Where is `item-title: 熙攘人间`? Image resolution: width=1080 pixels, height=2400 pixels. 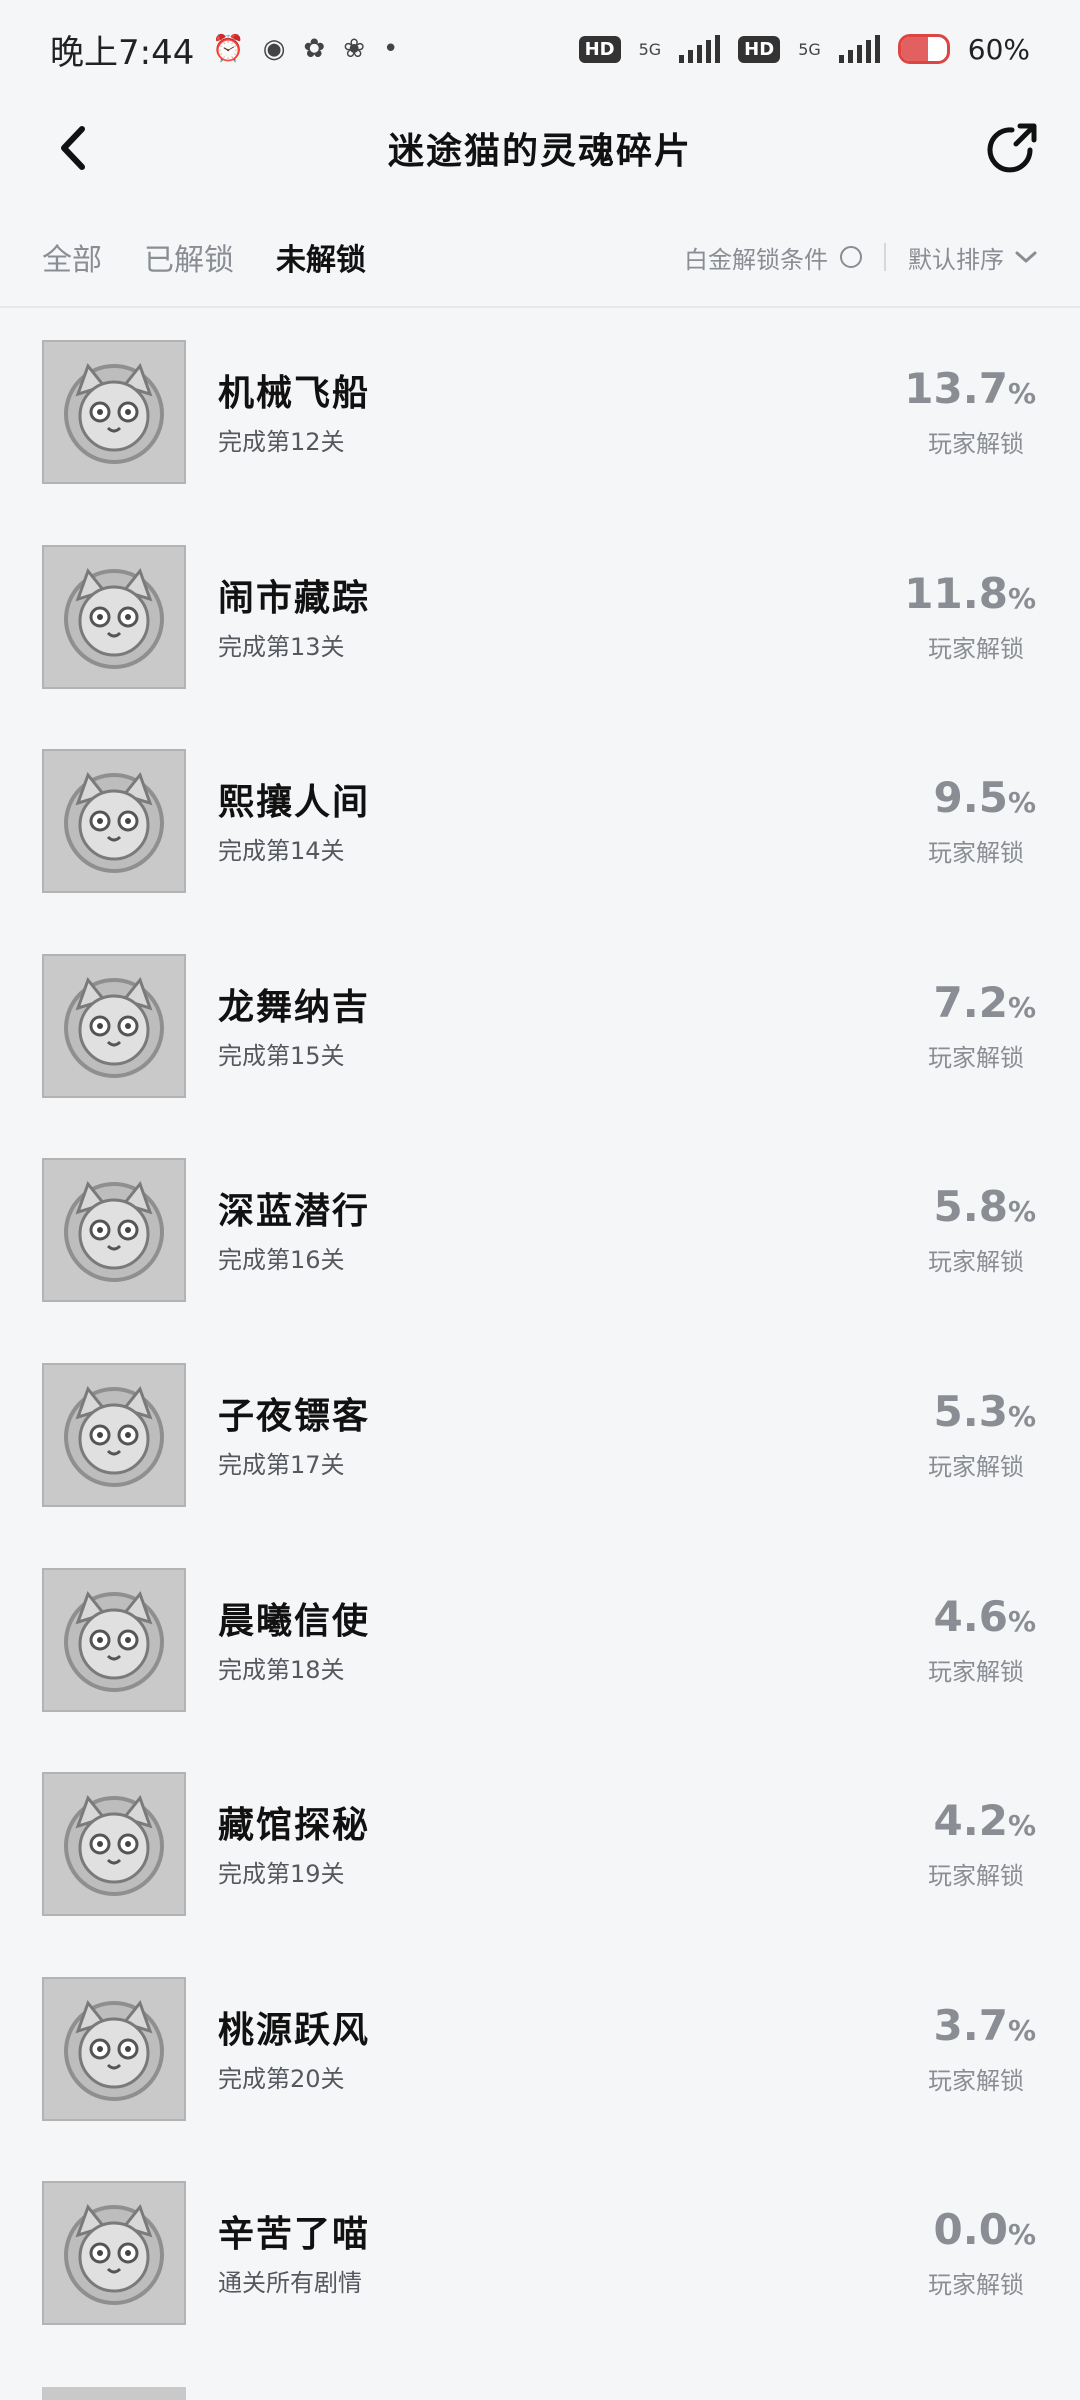 item-title: 熙攘人间 is located at coordinates (294, 803).